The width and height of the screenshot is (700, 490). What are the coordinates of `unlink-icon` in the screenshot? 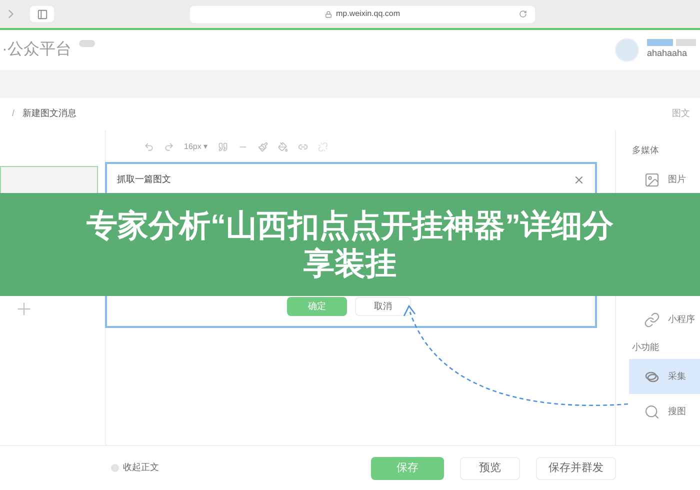 It's located at (323, 147).